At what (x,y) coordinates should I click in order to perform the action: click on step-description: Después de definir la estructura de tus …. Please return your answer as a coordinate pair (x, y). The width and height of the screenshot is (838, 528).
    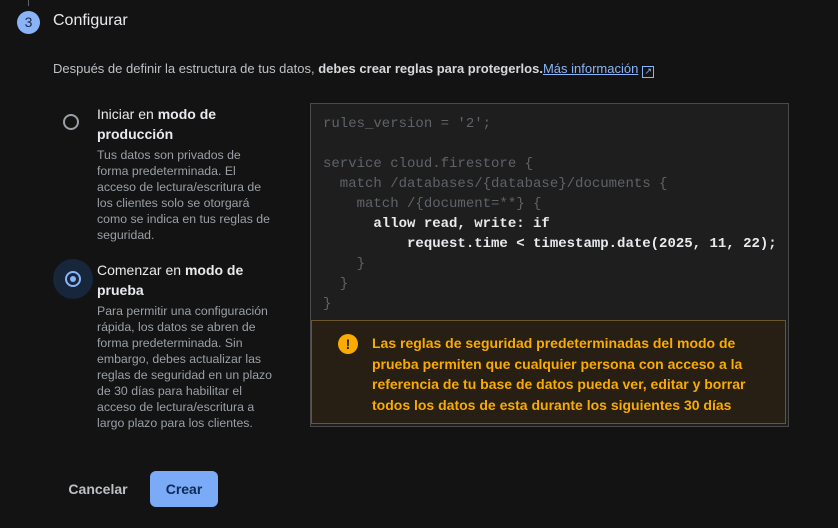
    Looking at the image, I should click on (354, 69).